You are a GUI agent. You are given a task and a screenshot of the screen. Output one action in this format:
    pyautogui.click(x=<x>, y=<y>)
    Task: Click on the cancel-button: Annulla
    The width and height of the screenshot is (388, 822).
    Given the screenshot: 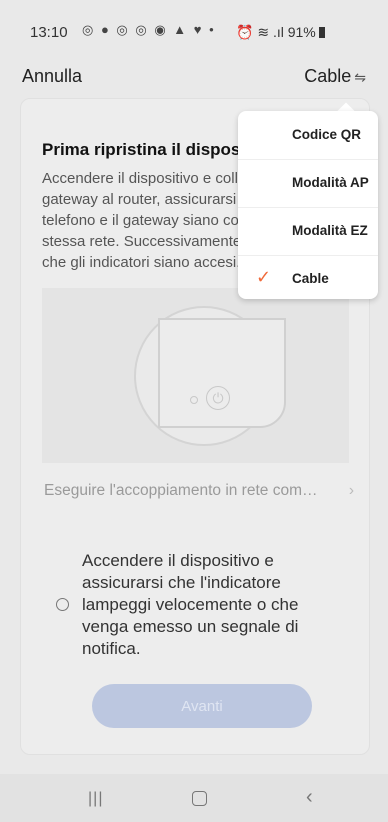 What is the action you would take?
    pyautogui.click(x=52, y=76)
    